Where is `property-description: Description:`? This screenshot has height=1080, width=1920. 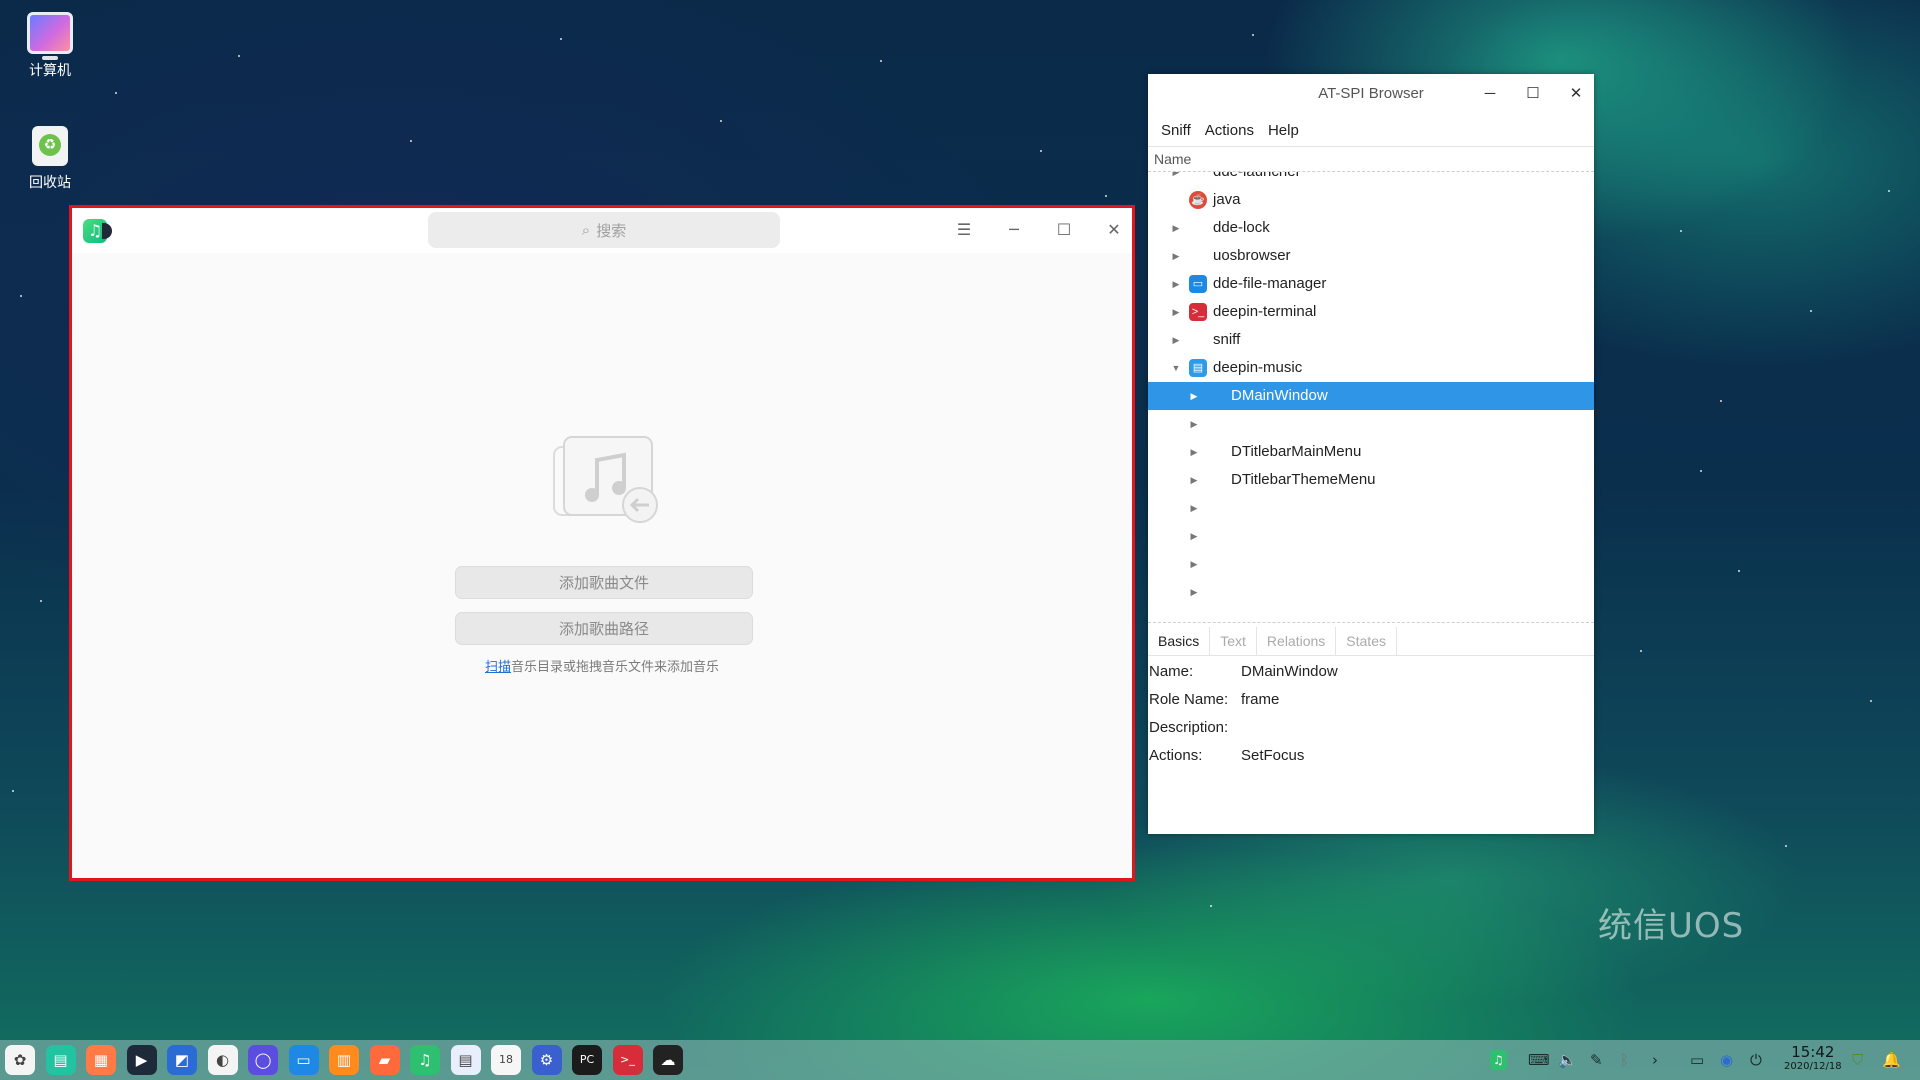
property-description: Description: is located at coordinates (1189, 727).